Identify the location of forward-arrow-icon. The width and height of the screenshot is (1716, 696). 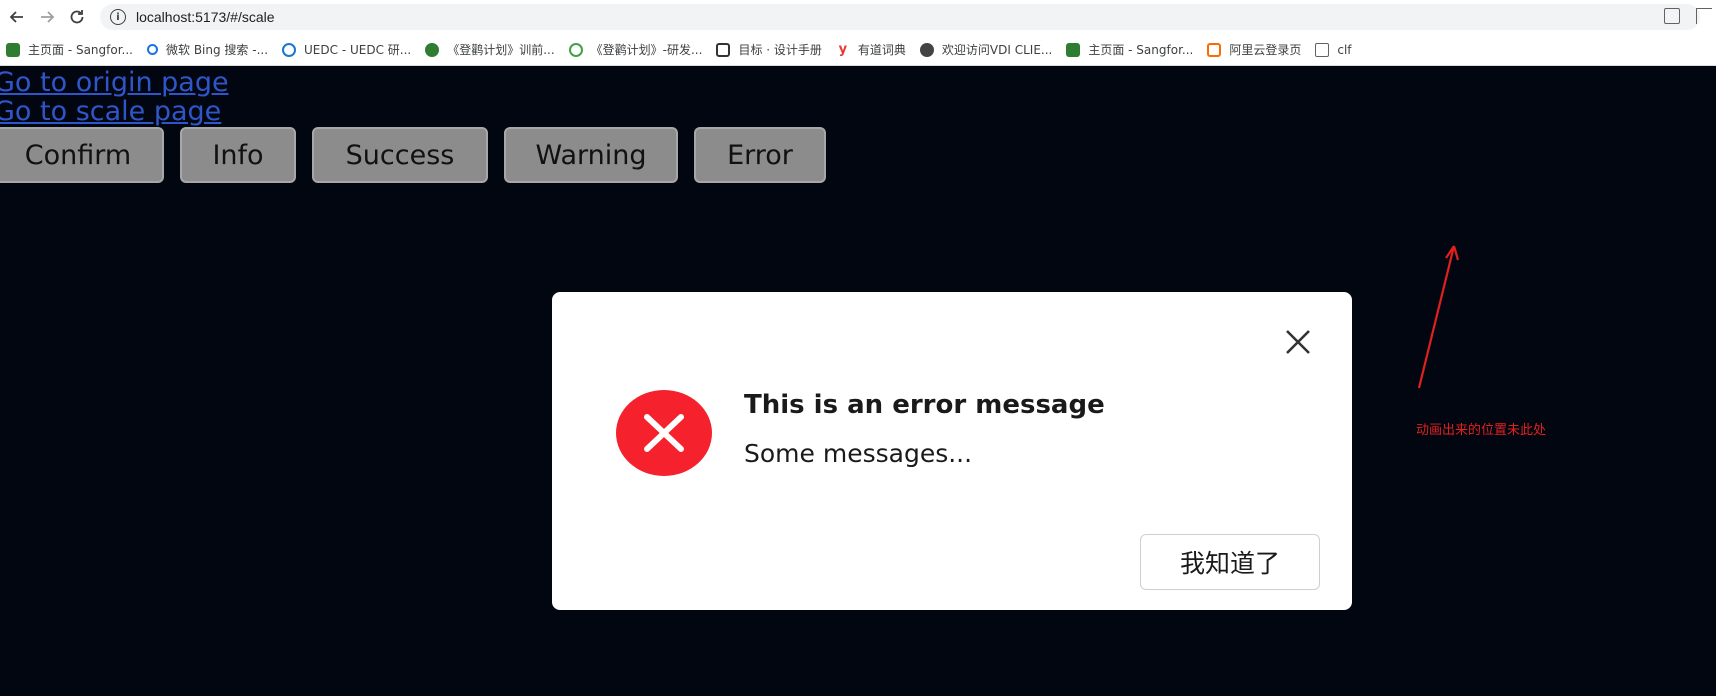
(48, 17).